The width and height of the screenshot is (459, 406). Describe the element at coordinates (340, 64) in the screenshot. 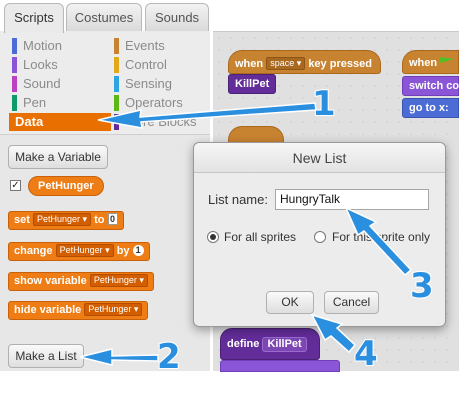

I see `block-text: key pressed` at that location.